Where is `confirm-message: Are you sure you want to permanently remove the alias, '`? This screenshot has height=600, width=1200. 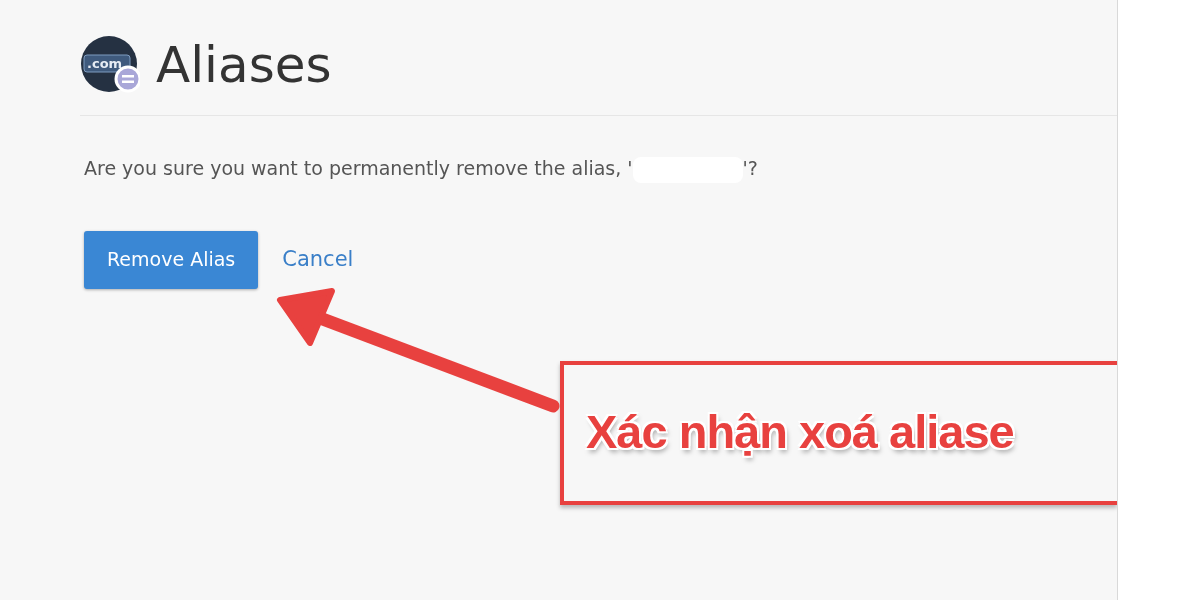 confirm-message: Are you sure you want to permanently remove the alias, ' is located at coordinates (358, 168).